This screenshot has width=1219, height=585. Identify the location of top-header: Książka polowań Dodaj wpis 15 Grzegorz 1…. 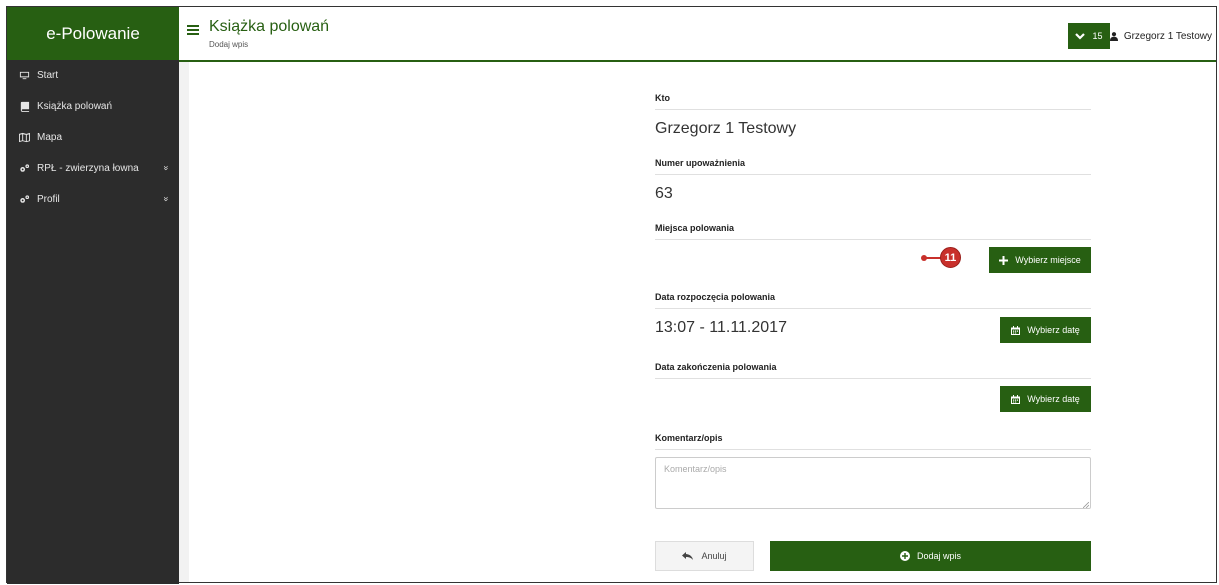
(697, 33).